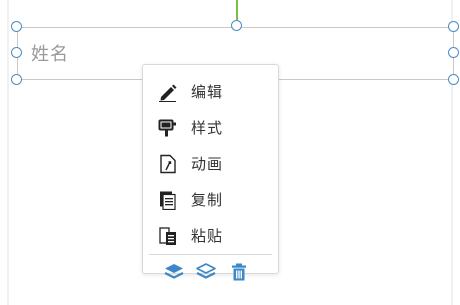 The height and width of the screenshot is (305, 460). I want to click on menu-item-label: 动画, so click(207, 164).